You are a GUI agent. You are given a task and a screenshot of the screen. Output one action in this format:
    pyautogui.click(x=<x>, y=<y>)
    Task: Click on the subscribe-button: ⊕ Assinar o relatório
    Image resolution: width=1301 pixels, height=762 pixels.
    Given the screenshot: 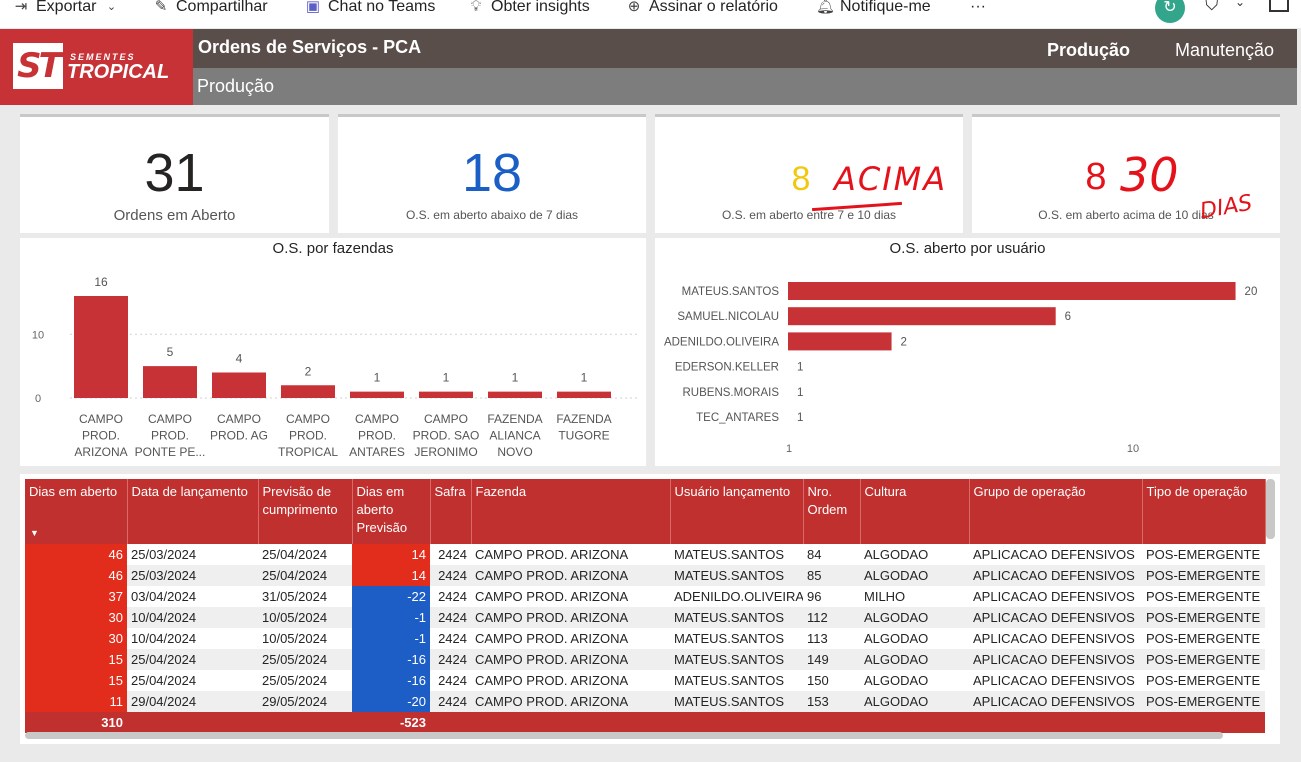 What is the action you would take?
    pyautogui.click(x=701, y=9)
    